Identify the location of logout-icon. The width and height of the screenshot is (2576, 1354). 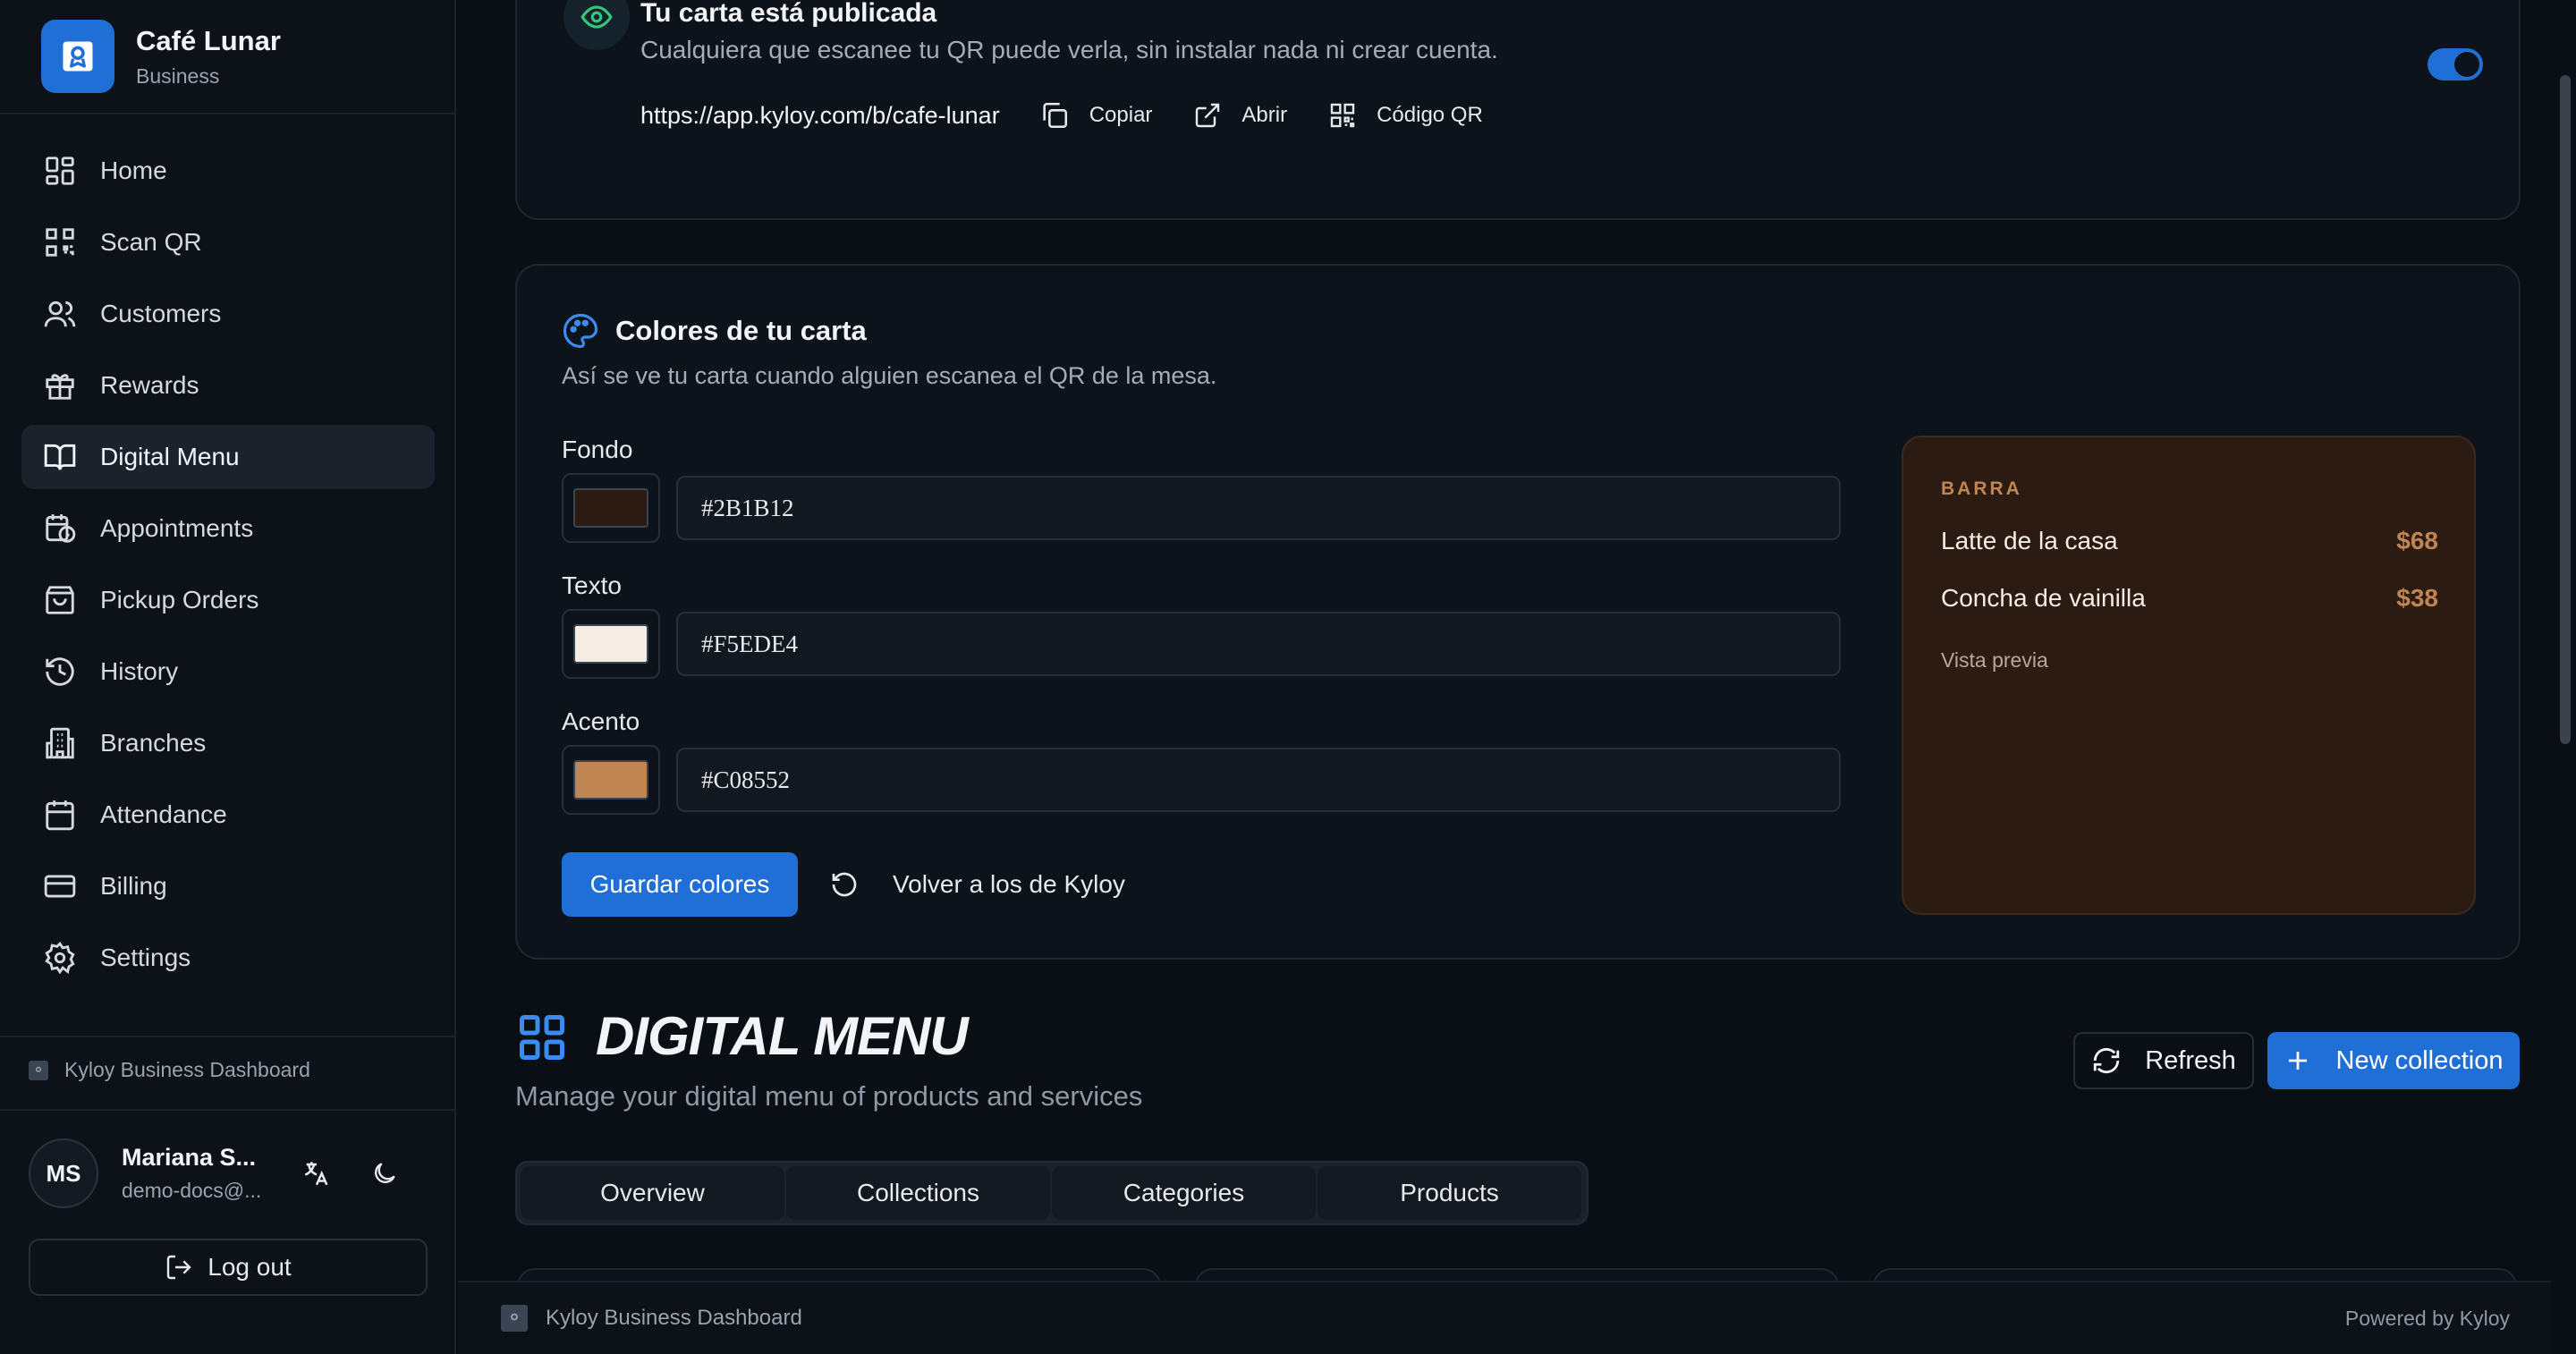
(179, 1267).